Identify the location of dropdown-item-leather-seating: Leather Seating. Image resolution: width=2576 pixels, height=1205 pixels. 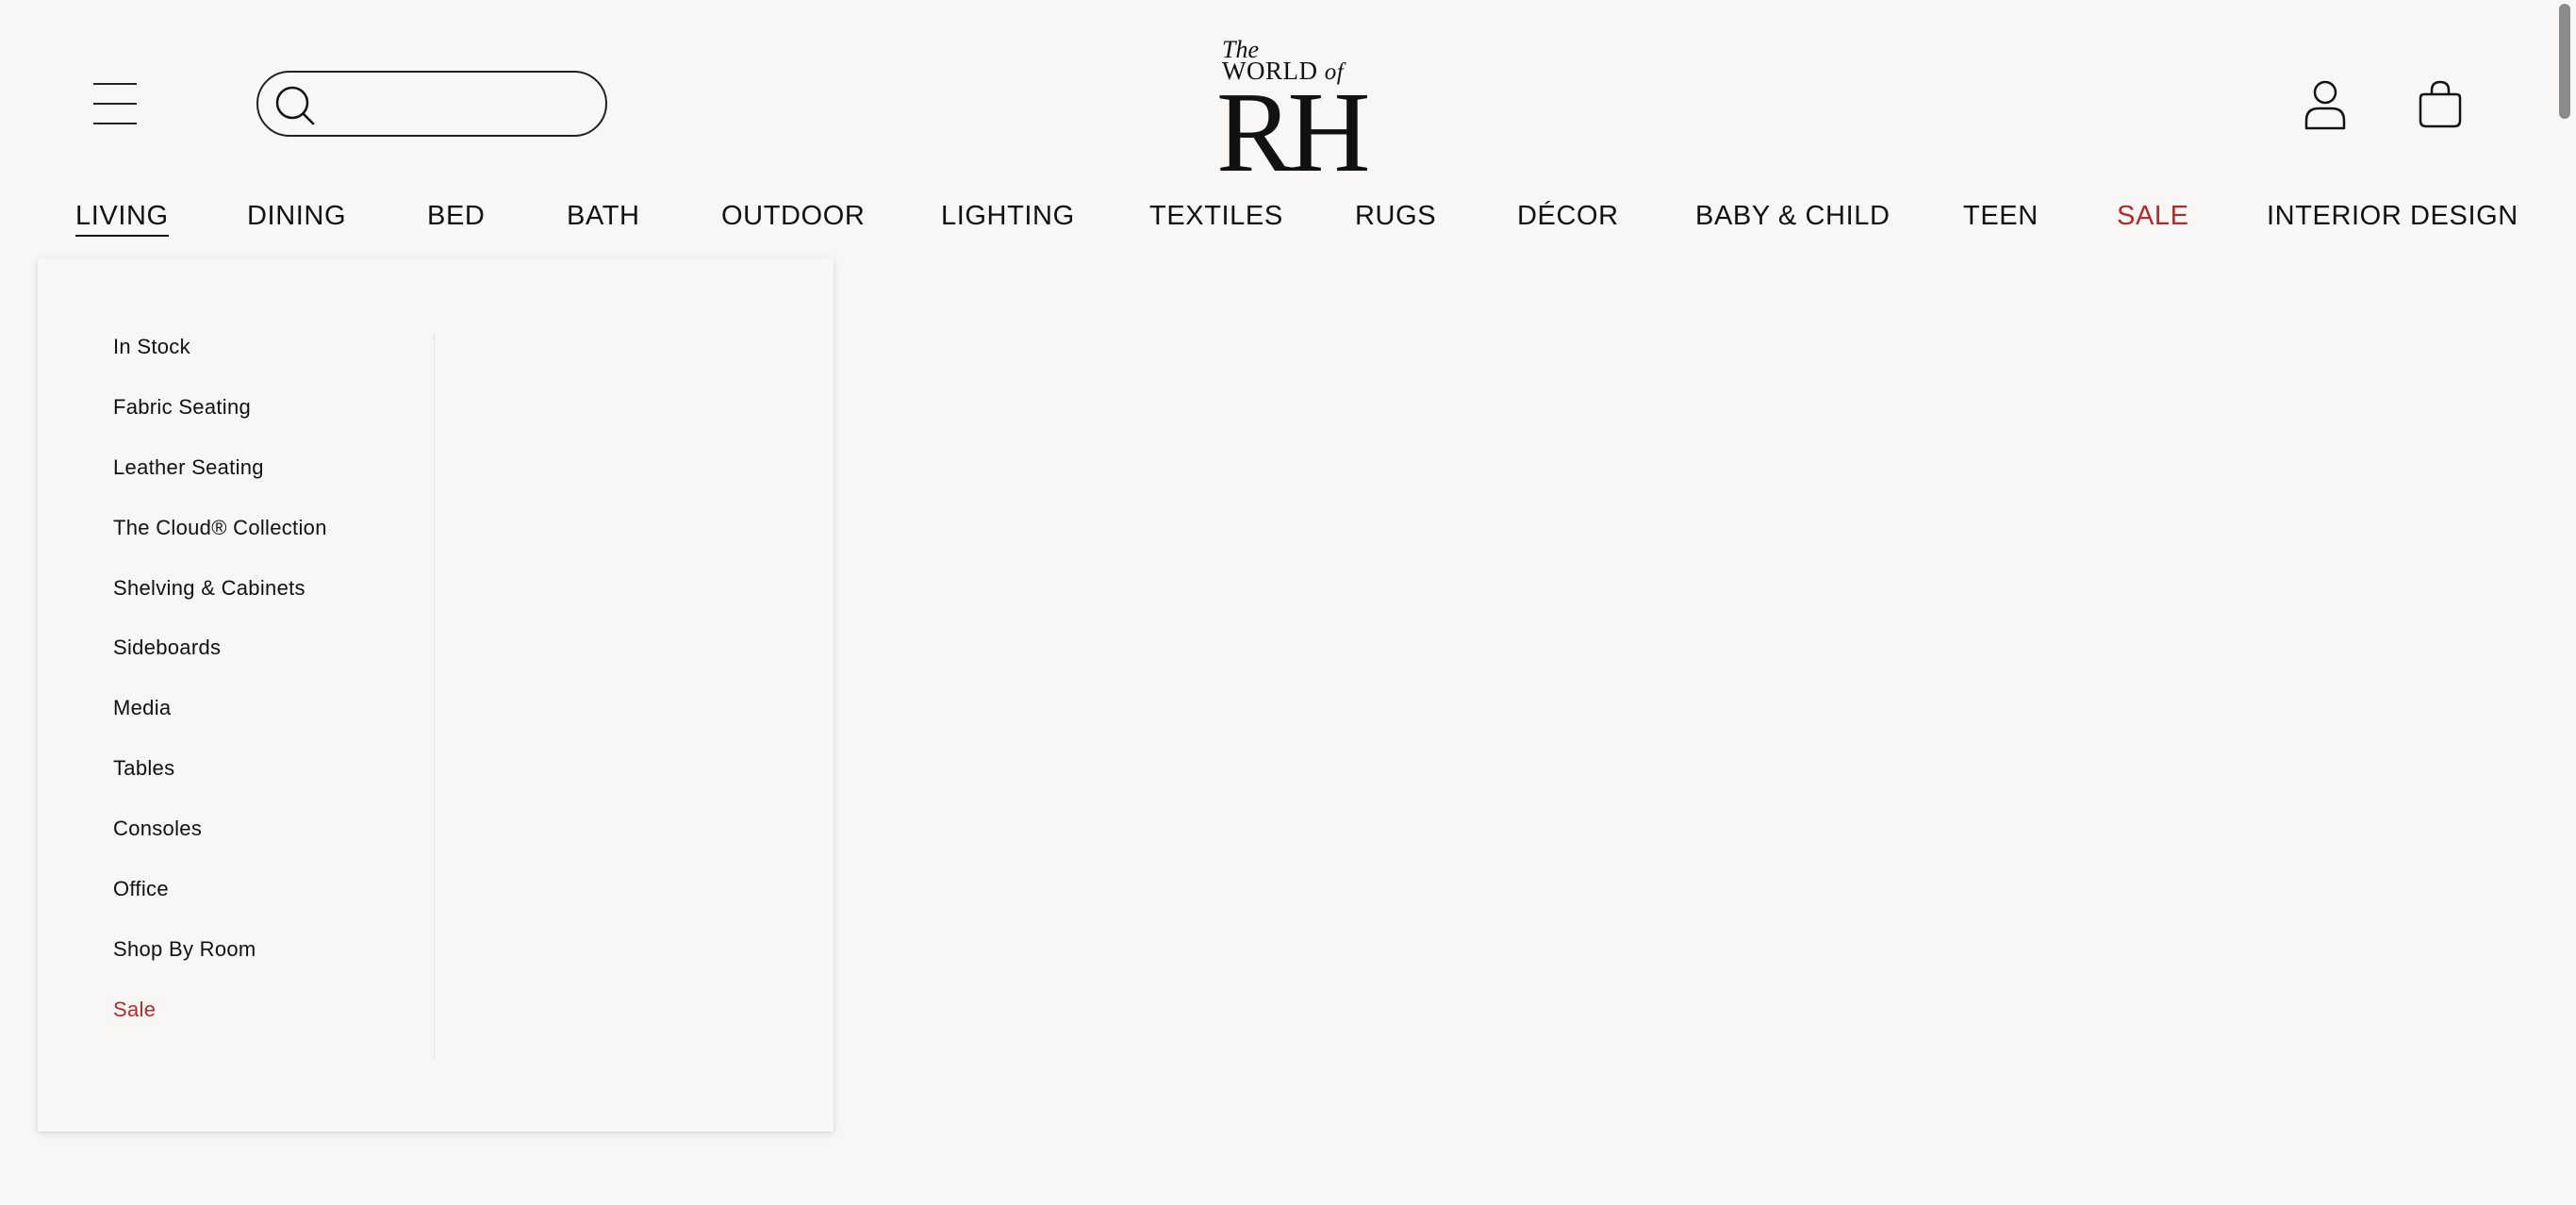
(188, 468).